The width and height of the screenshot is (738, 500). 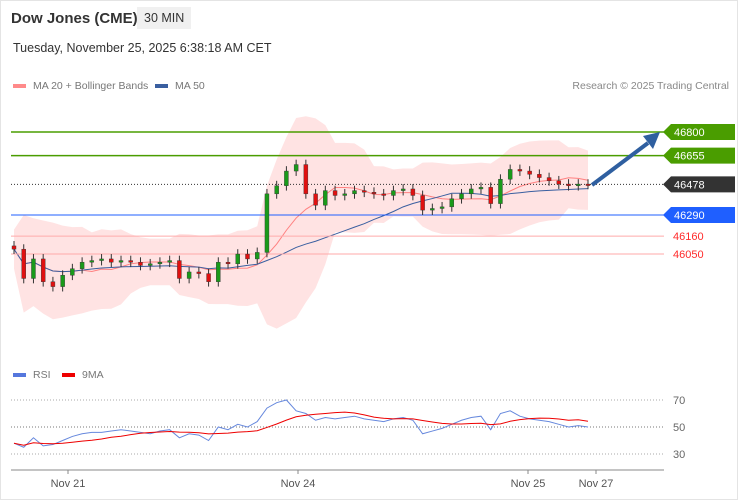 What do you see at coordinates (68, 484) in the screenshot?
I see `x-tick-label: Nov 21` at bounding box center [68, 484].